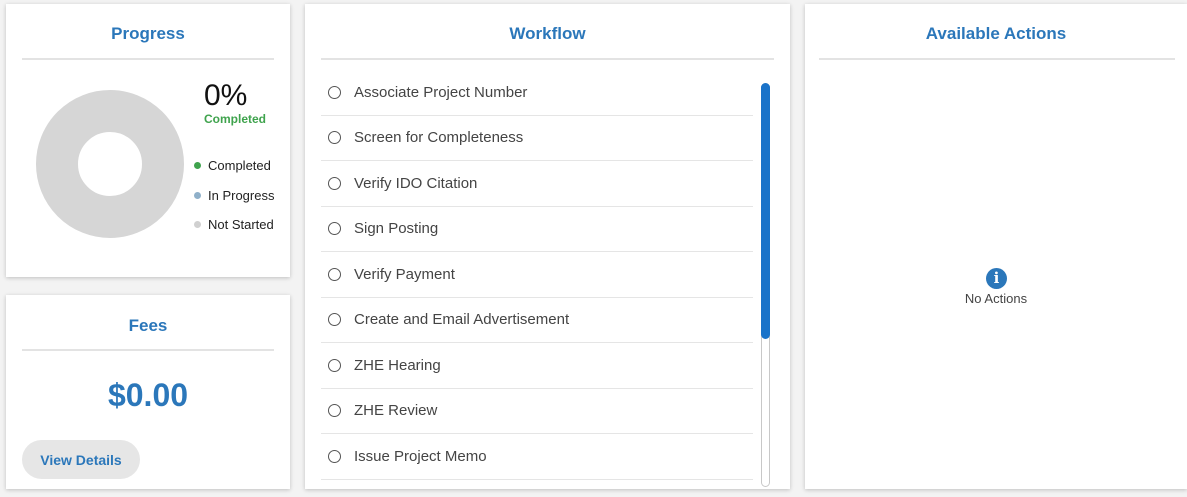 This screenshot has height=497, width=1187. What do you see at coordinates (537, 366) in the screenshot?
I see `workflow-item-zhe-hearing: ZHE Hearing` at bounding box center [537, 366].